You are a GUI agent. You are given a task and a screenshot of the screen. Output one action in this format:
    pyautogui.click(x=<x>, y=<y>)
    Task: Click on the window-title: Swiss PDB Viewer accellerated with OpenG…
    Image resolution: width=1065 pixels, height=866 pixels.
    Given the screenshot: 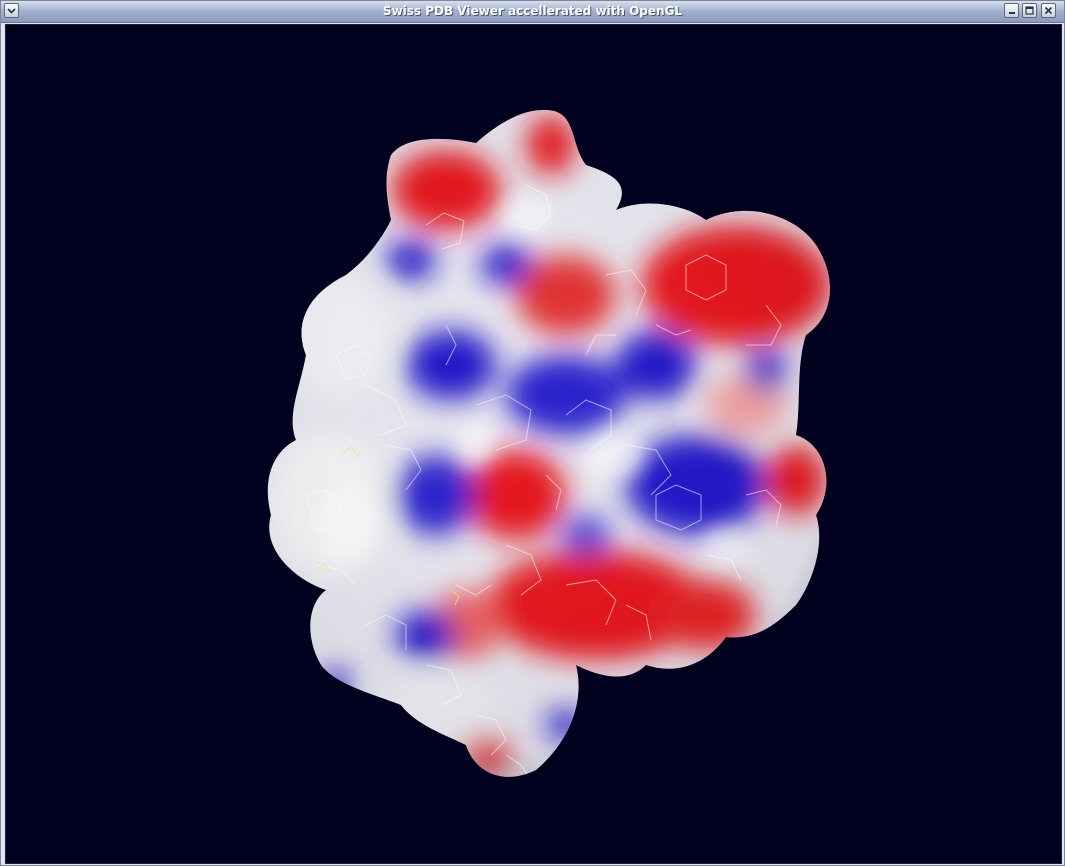 What is the action you would take?
    pyautogui.click(x=532, y=11)
    